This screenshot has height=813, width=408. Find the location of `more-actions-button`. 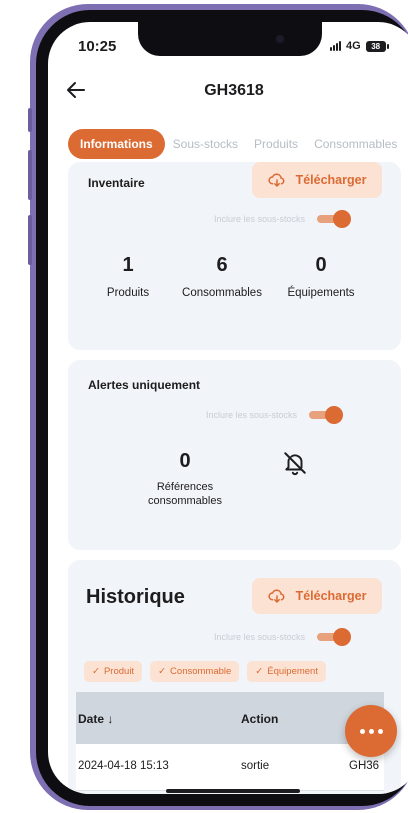

more-actions-button is located at coordinates (371, 731).